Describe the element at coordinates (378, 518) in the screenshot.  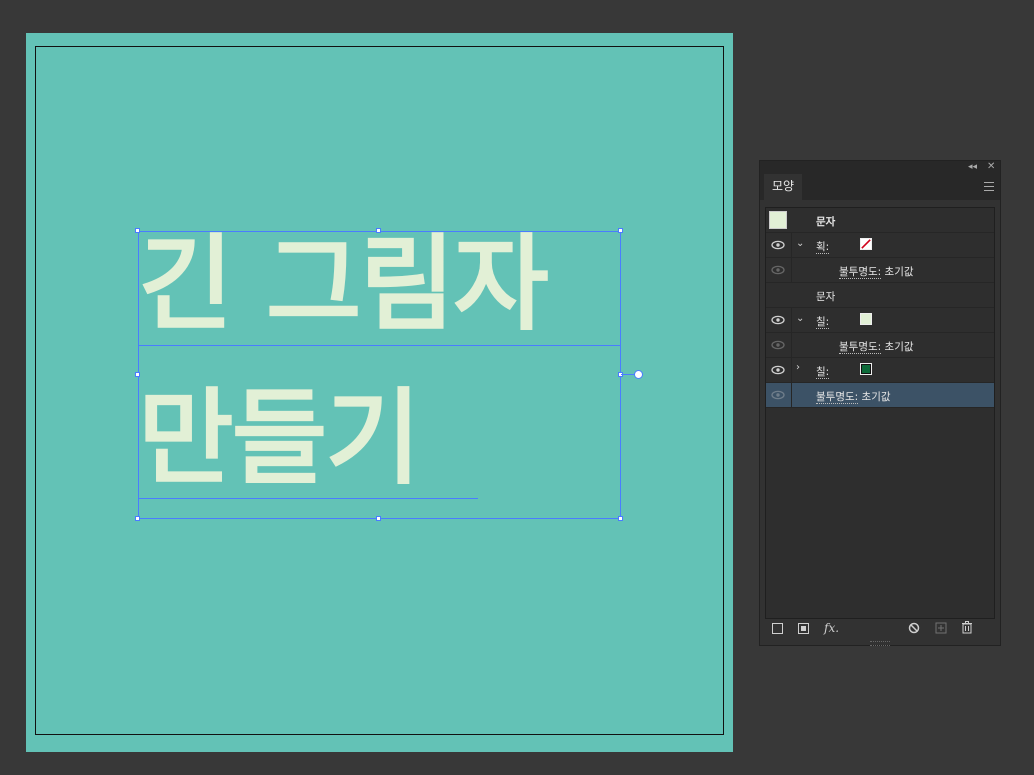
I see `handle-bottom-center` at that location.